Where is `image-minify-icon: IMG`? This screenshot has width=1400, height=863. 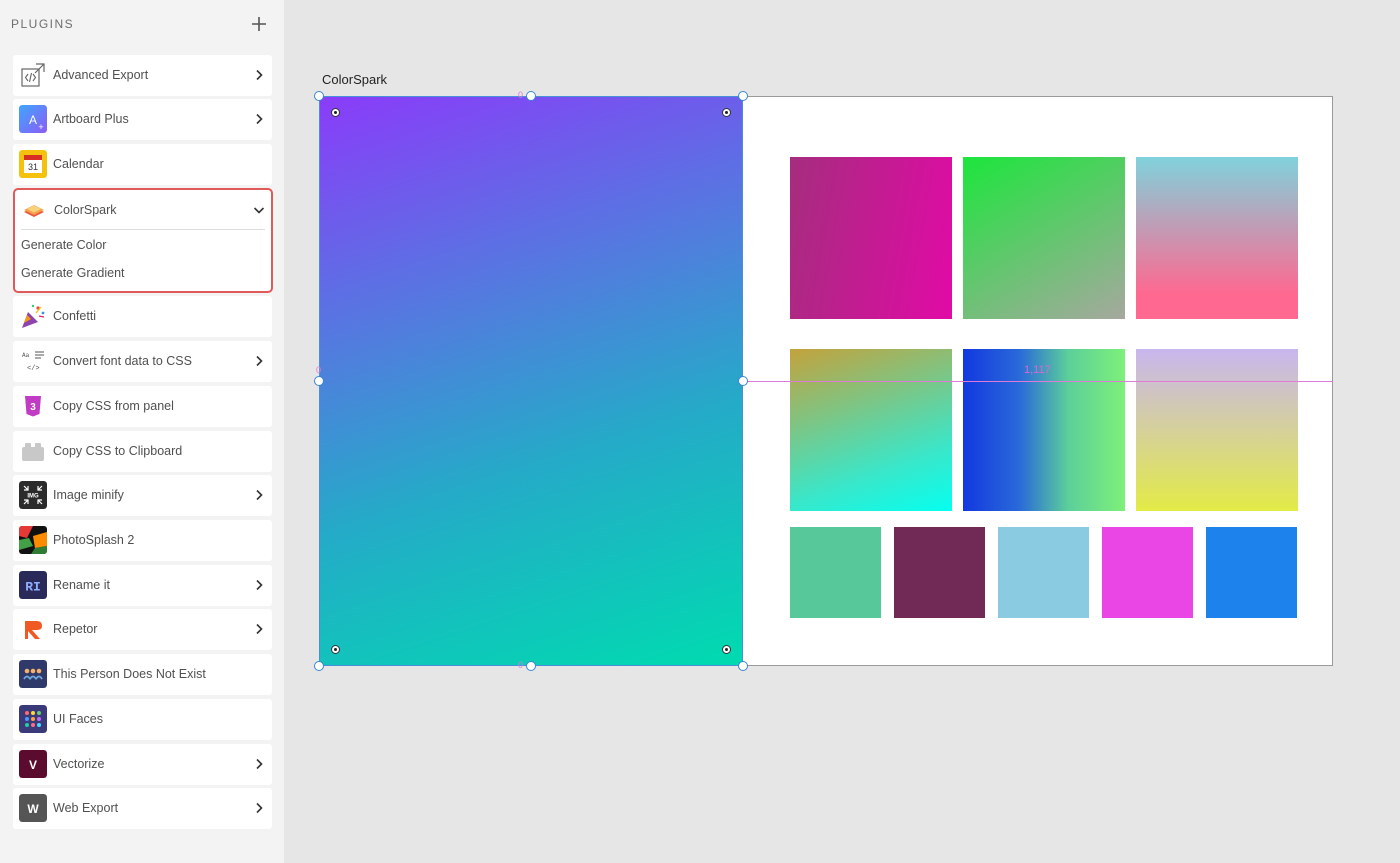
image-minify-icon: IMG is located at coordinates (33, 495).